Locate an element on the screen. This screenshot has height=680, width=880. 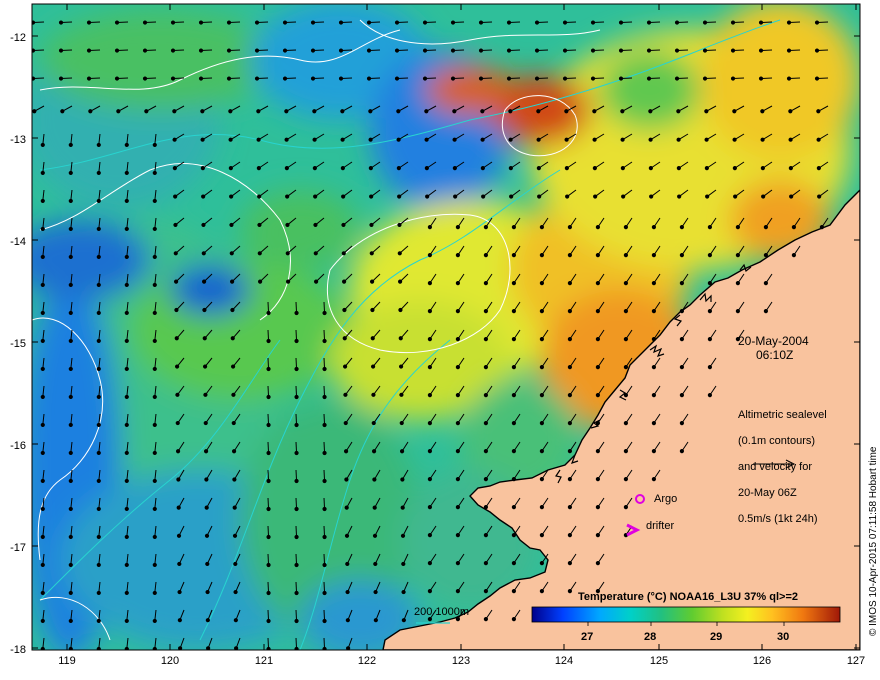
lon-label: 122 is located at coordinates (367, 661).